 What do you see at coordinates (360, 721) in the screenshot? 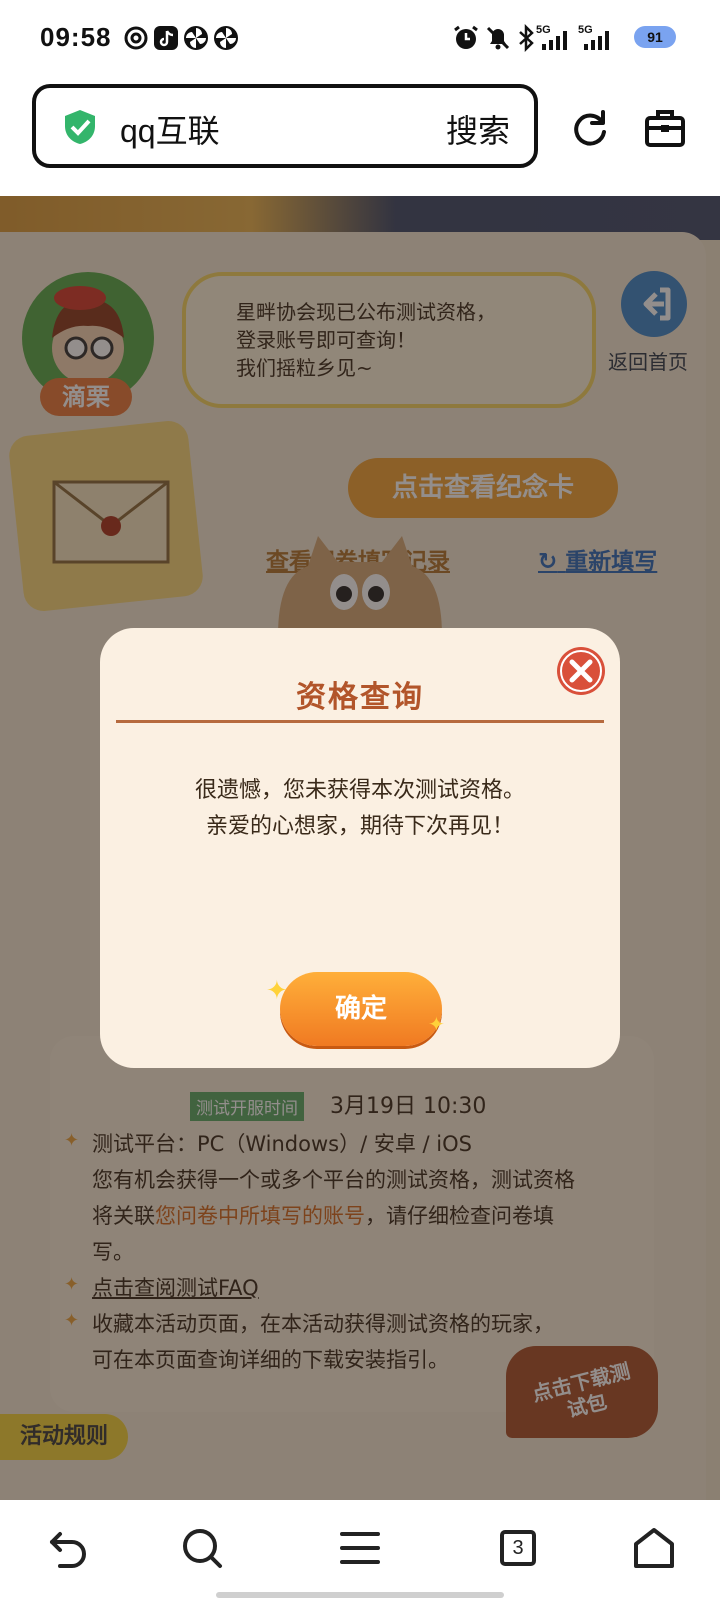
I see `dialog-divider` at bounding box center [360, 721].